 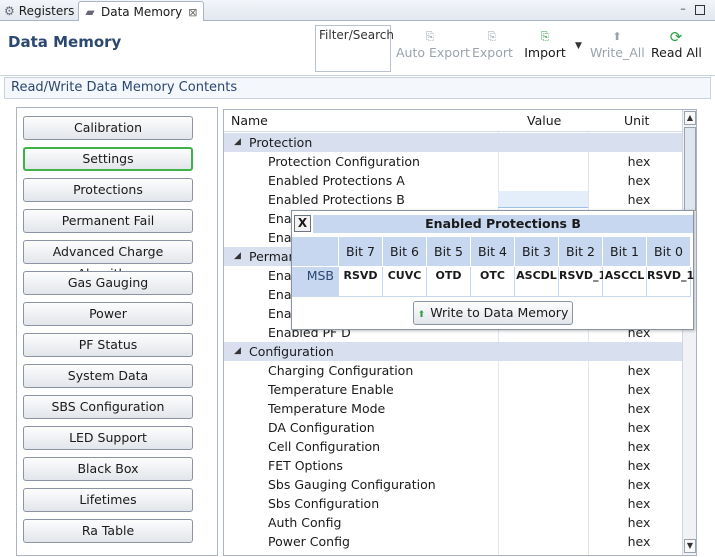 I want to click on bit-value-cell: CUVC, so click(x=405, y=282).